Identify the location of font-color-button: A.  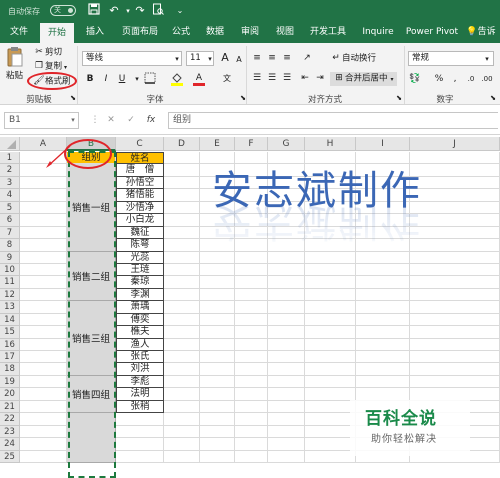
(199, 78).